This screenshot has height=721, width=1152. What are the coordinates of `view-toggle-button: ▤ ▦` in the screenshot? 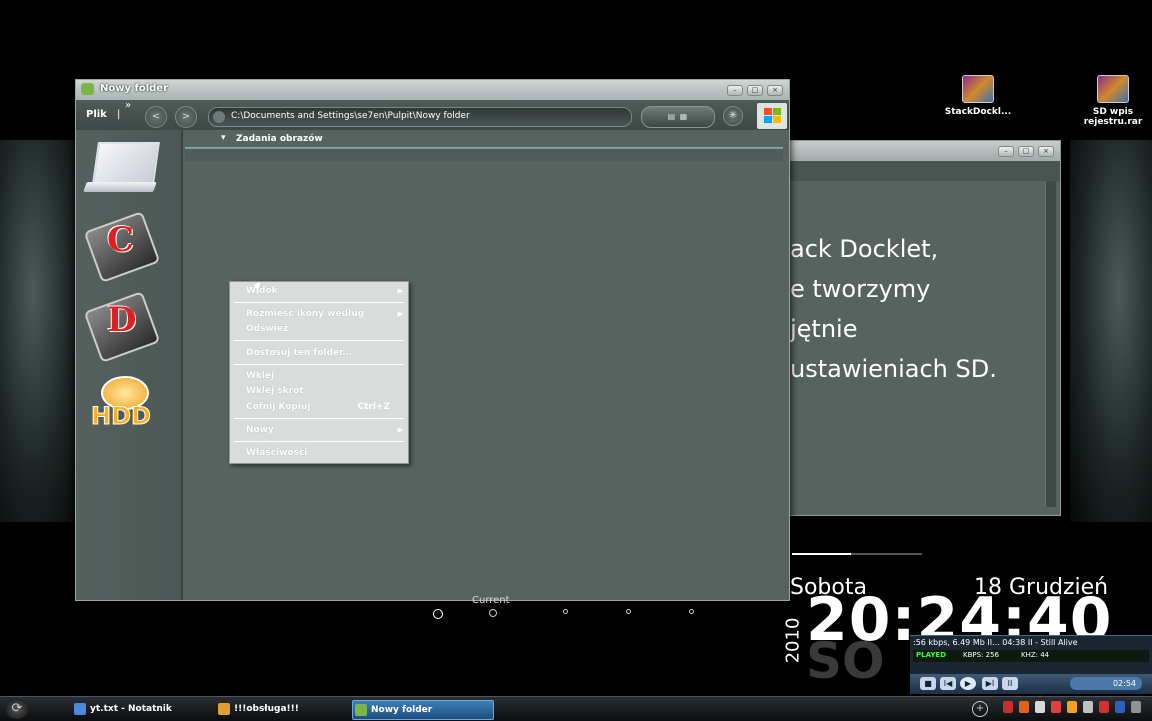 It's located at (678, 117).